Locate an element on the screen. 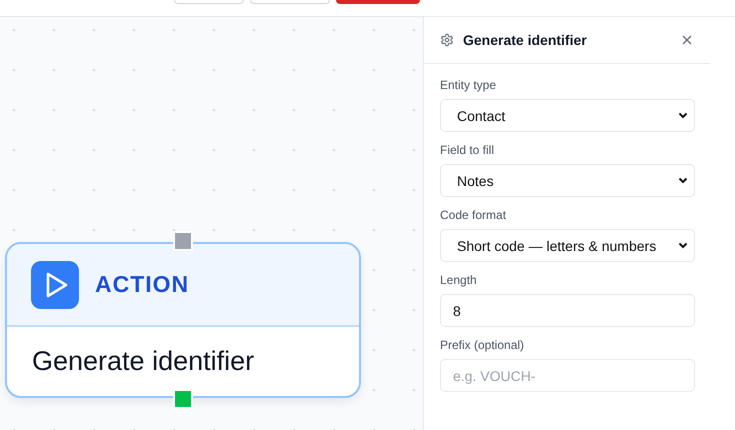 The image size is (735, 430). panel-title: Generate identifier is located at coordinates (525, 40).